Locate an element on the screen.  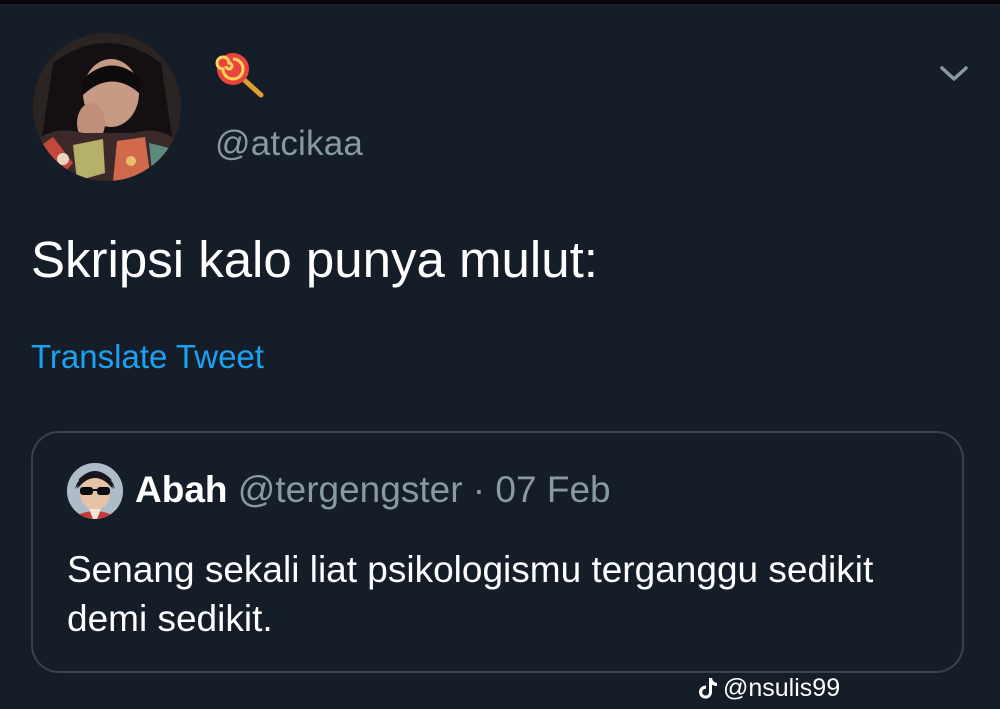
quoted-user-name: Abah is located at coordinates (181, 489).